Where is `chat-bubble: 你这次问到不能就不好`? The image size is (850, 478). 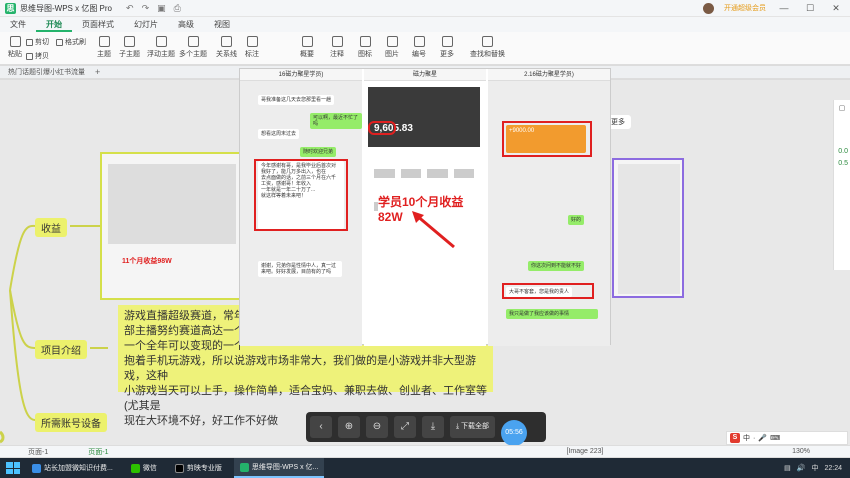 chat-bubble: 你这次问到不能就不好 is located at coordinates (556, 266).